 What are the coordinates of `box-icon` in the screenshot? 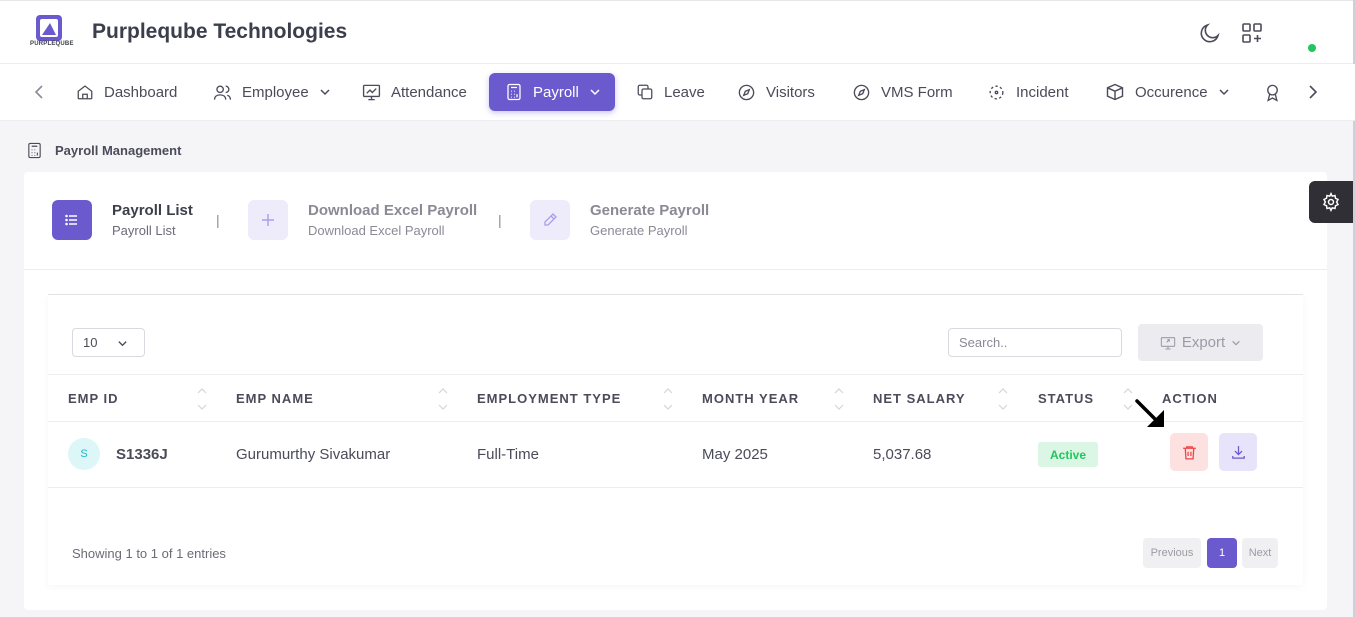 It's located at (1115, 92).